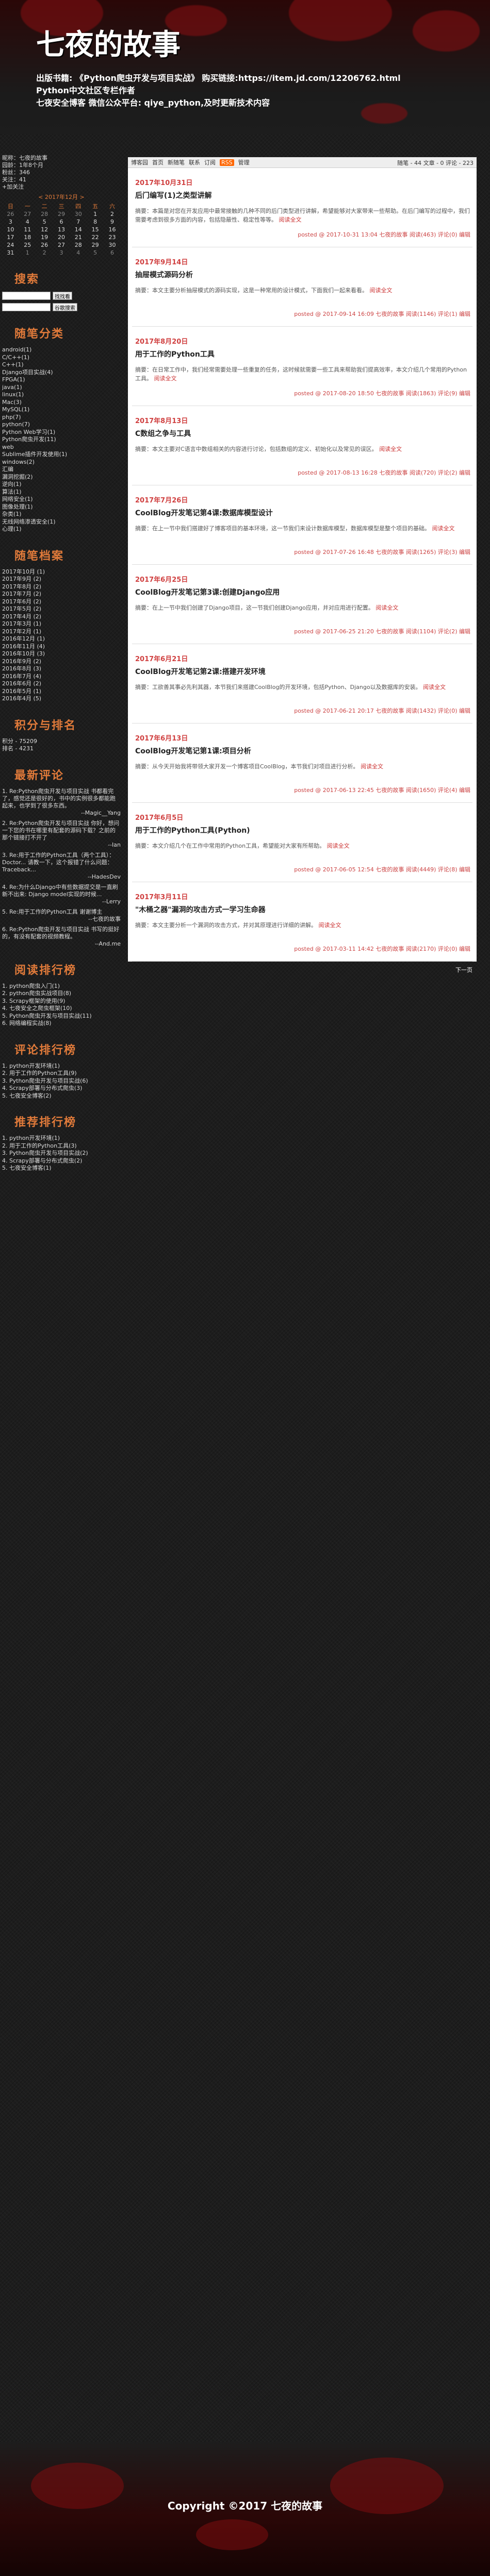 This screenshot has height=2576, width=490. Describe the element at coordinates (63, 529) in the screenshot. I see `category-link: 心理(1)` at that location.